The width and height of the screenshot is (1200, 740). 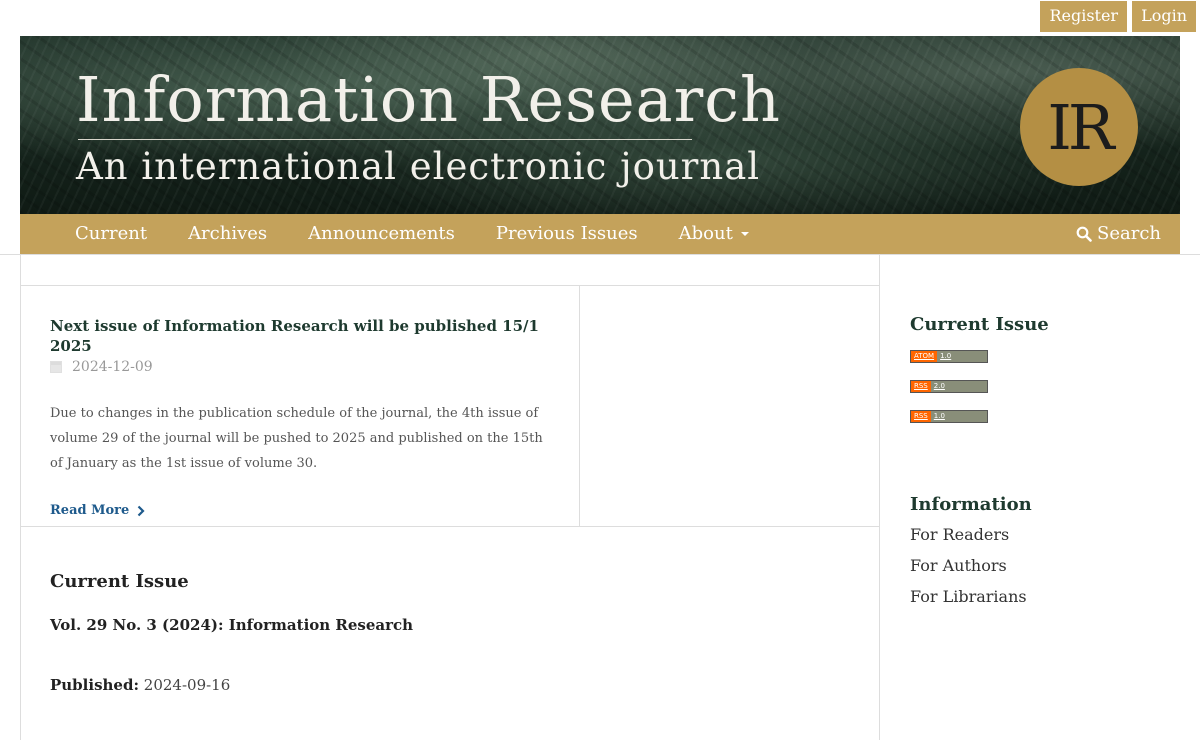 I want to click on for-librarians-link: For Librarians, so click(x=968, y=596).